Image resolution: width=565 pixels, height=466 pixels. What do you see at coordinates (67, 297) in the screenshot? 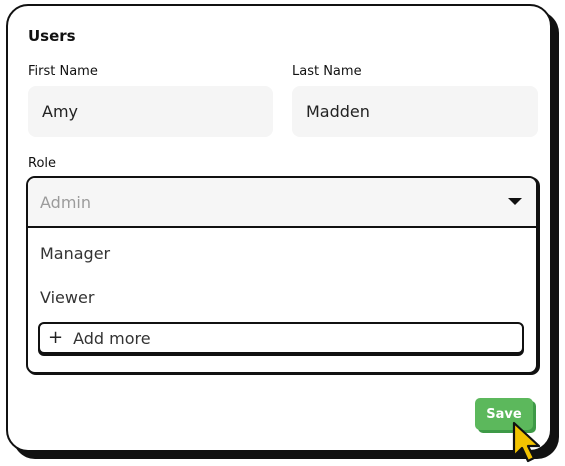
I see `role-option-viewer: Viewer` at bounding box center [67, 297].